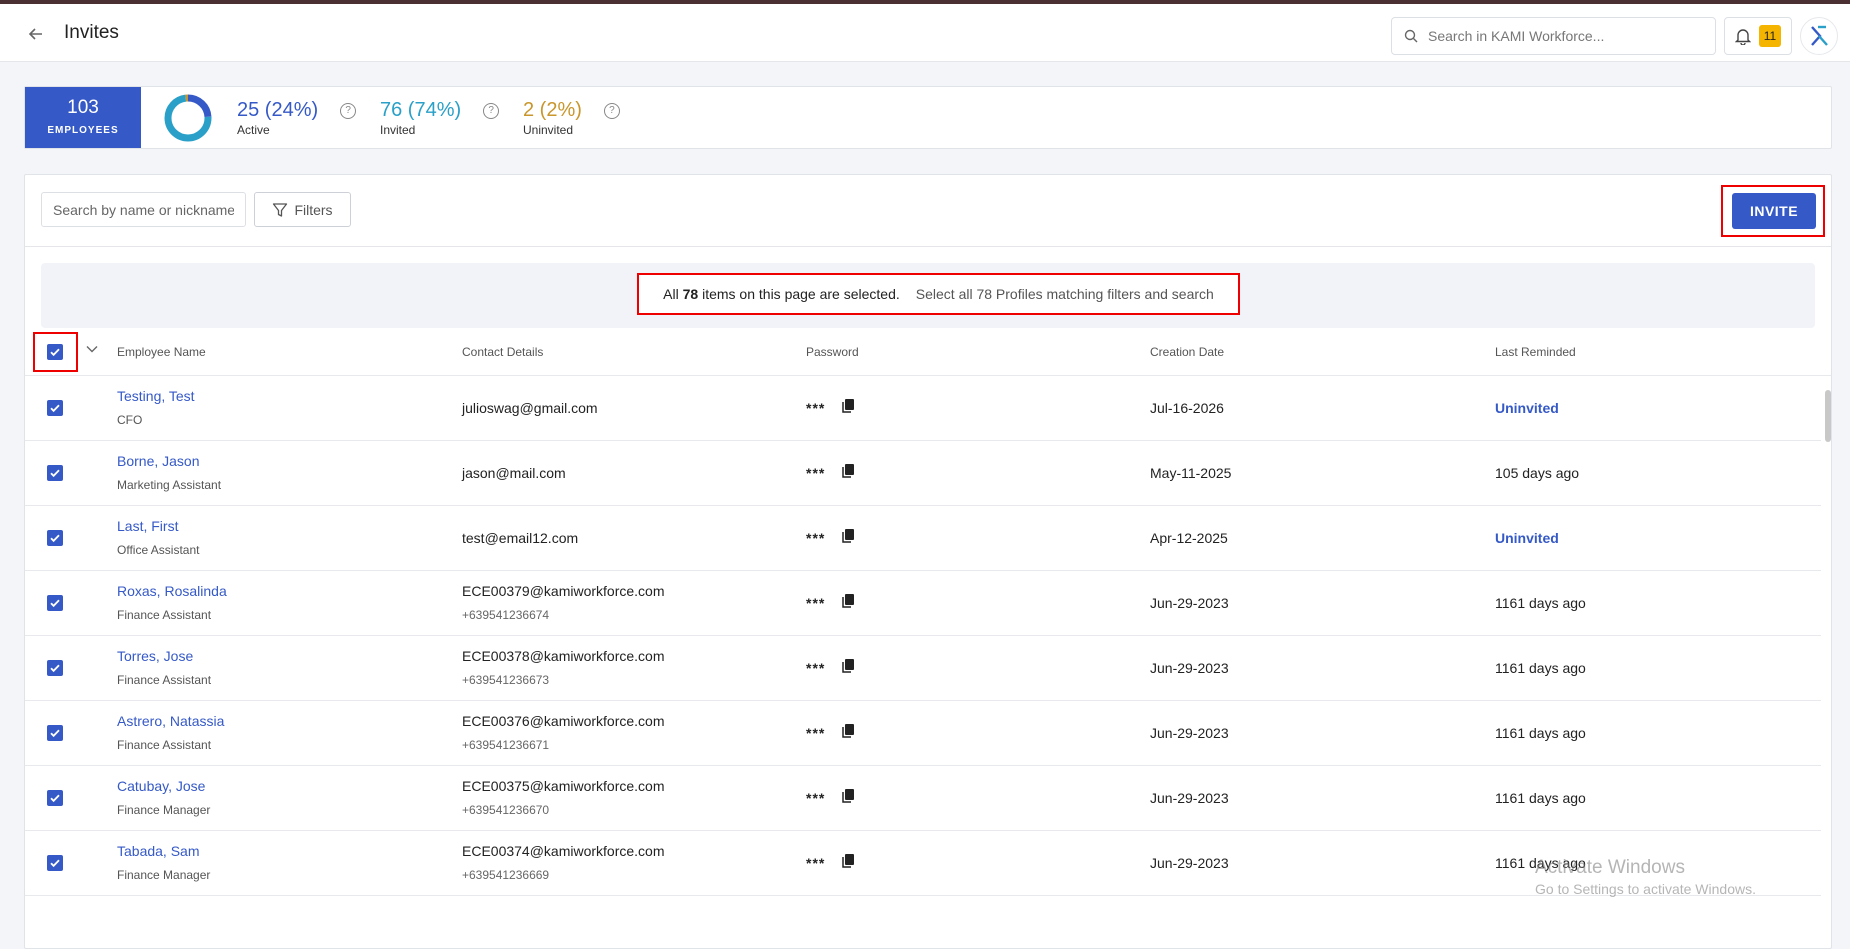  I want to click on page-title: Invites, so click(91, 32).